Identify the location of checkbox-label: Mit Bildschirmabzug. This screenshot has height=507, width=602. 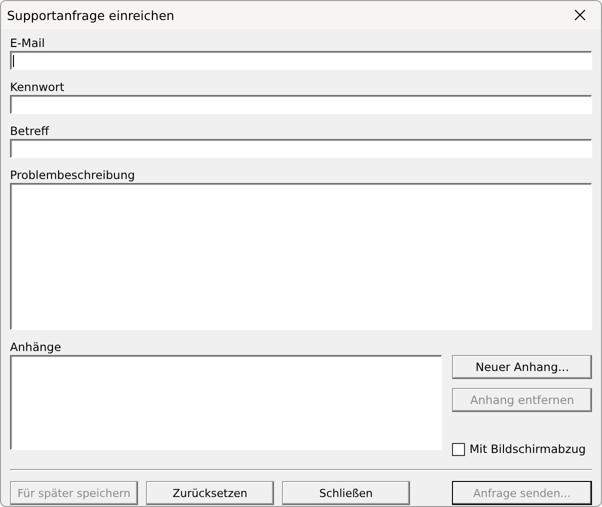
(527, 449).